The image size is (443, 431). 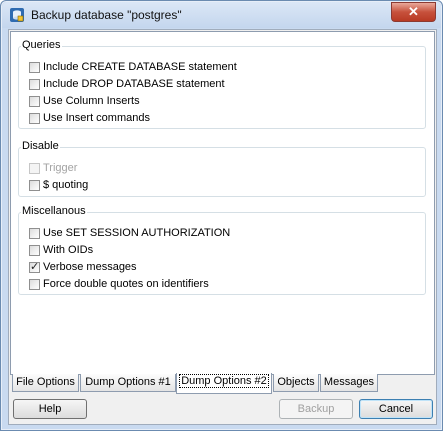 What do you see at coordinates (222, 168) in the screenshot?
I see `disable-group: Disable Trigger $ quoting` at bounding box center [222, 168].